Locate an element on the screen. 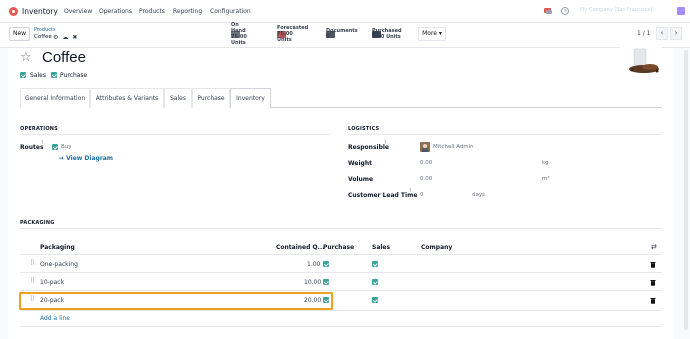 The image size is (690, 339). responsible-label: Responsible is located at coordinates (368, 147).